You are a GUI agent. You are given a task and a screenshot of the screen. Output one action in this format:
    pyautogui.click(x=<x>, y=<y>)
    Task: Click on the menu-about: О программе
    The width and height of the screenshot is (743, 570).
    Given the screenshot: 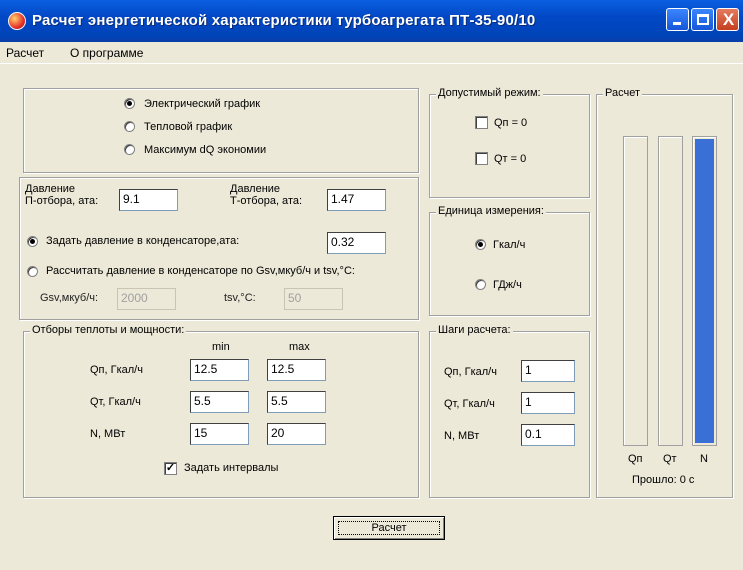 What is the action you would take?
    pyautogui.click(x=106, y=53)
    